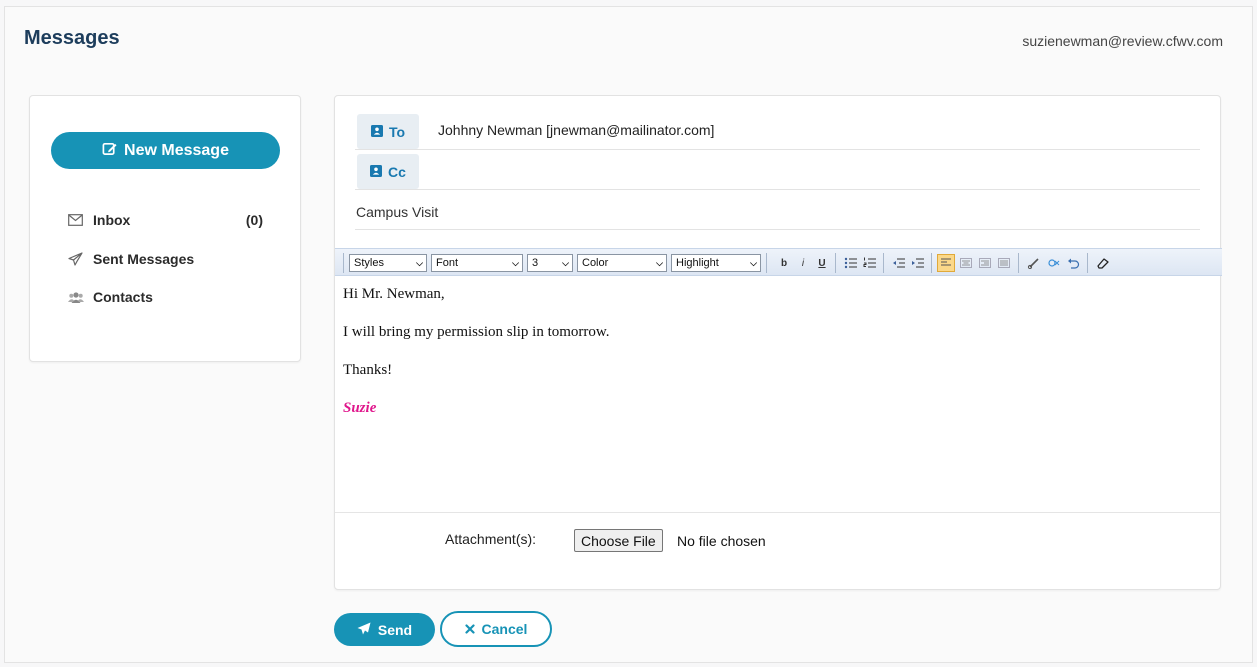 Image resolution: width=1257 pixels, height=667 pixels. What do you see at coordinates (946, 263) in the screenshot?
I see `align-left-icon` at bounding box center [946, 263].